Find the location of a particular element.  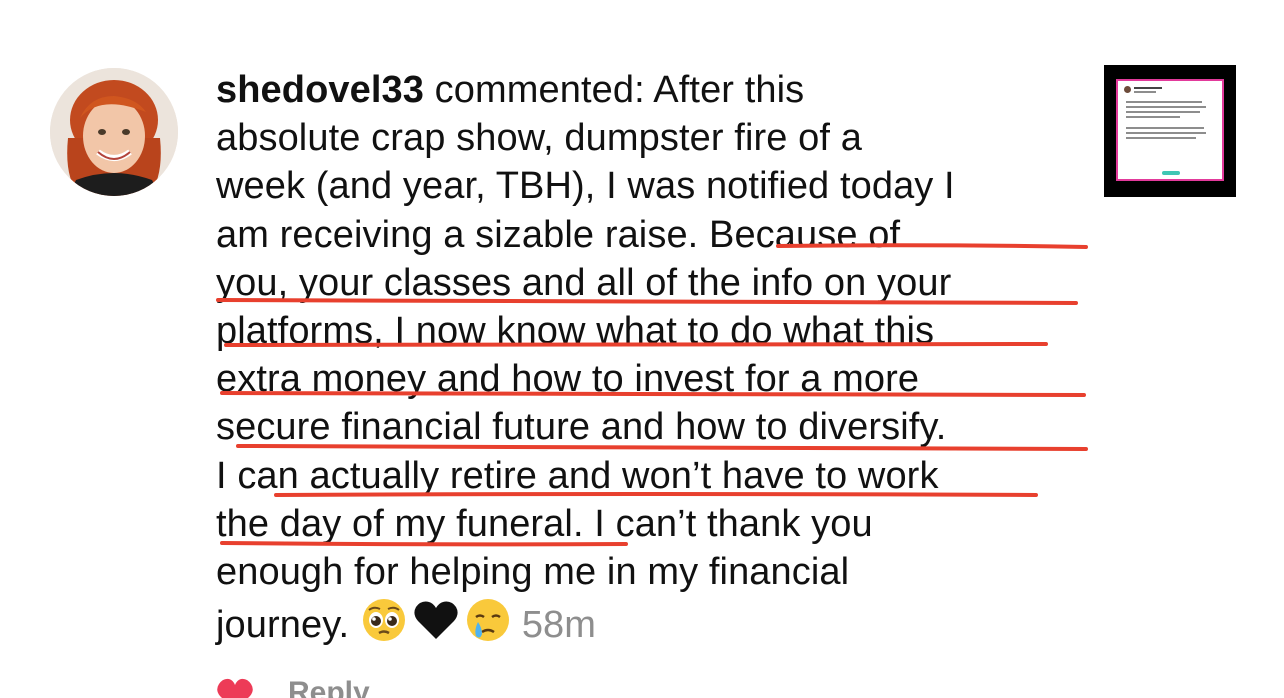

user-photo is located at coordinates (114, 132).